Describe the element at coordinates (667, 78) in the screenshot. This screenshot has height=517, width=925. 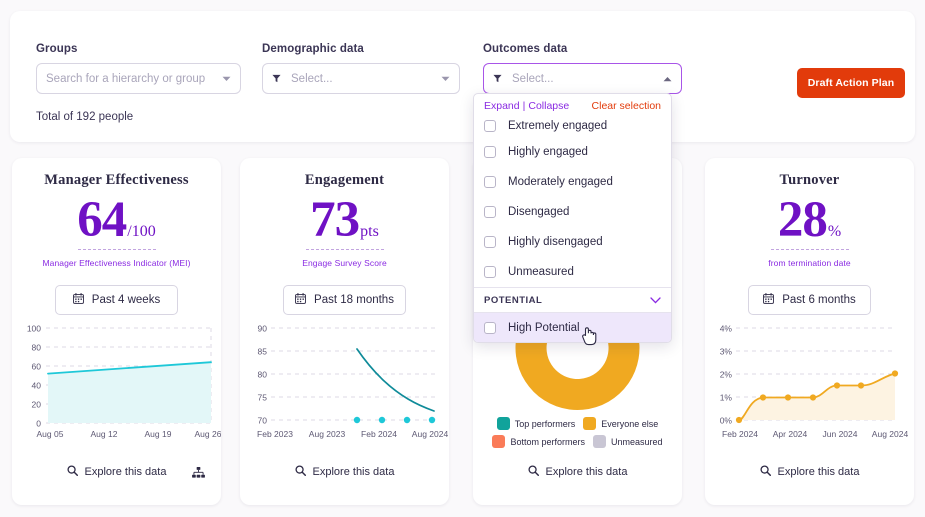
I see `chevron-up-icon` at that location.